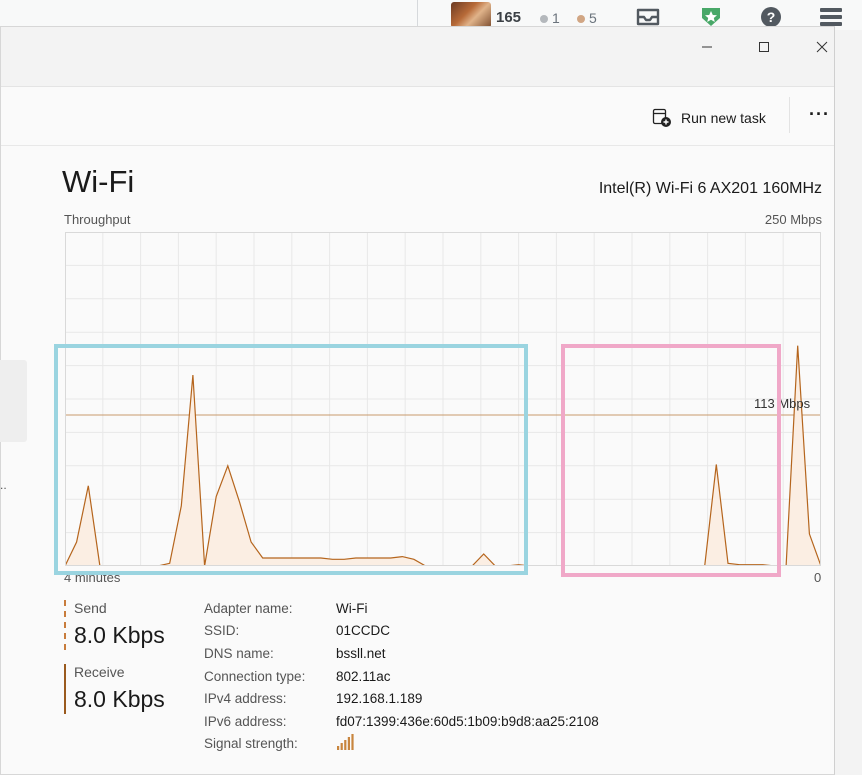 This screenshot has width=862, height=775. I want to click on property-value: Wi-Fi, so click(352, 608).